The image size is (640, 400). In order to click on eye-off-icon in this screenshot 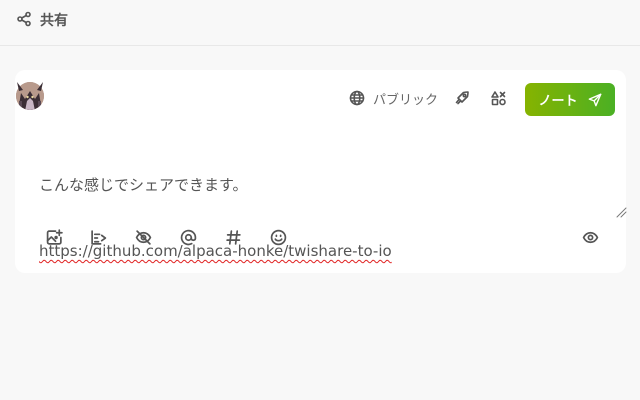, I will do `click(143, 237)`.